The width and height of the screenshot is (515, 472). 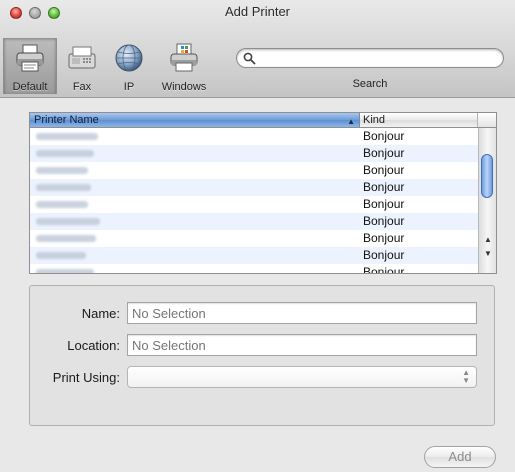 What do you see at coordinates (30, 58) in the screenshot?
I see `printer-icon` at bounding box center [30, 58].